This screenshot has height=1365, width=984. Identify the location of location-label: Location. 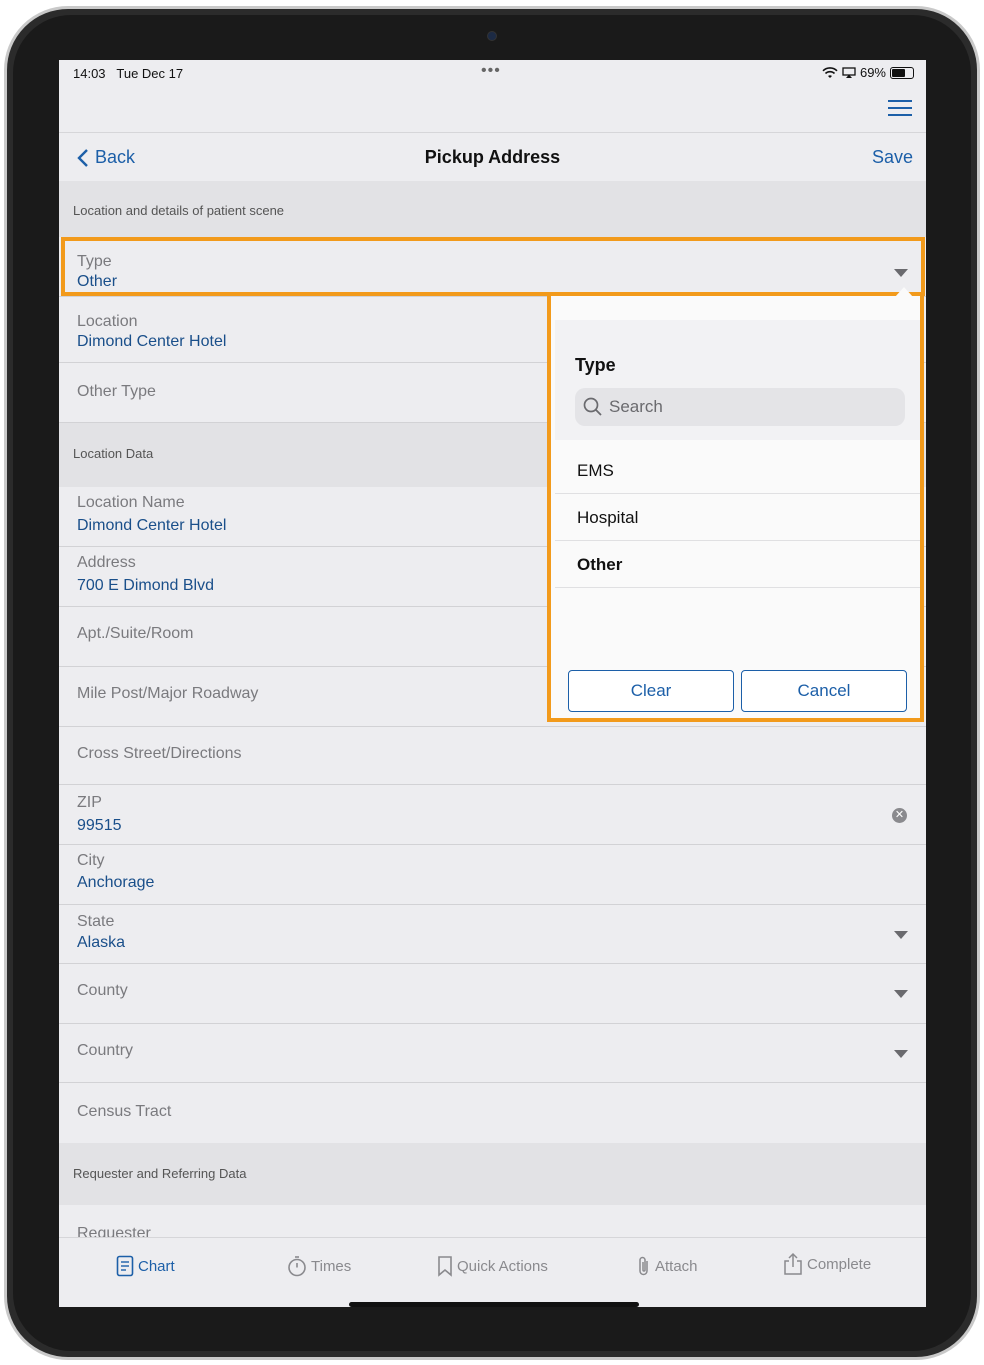
(107, 321).